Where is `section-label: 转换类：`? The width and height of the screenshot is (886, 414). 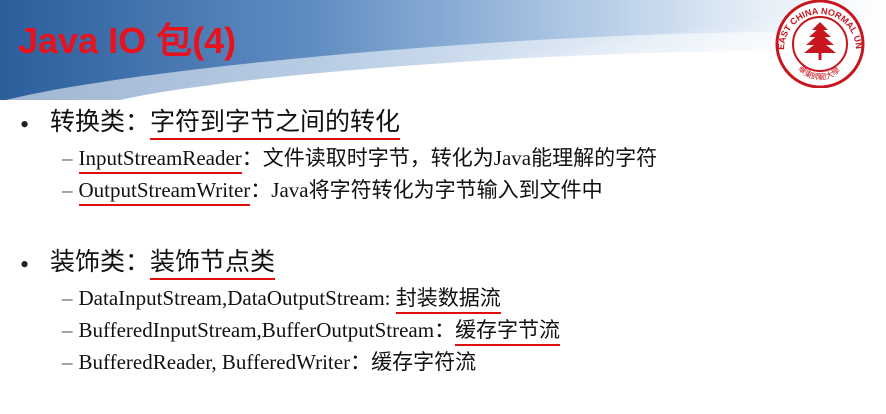 section-label: 转换类： is located at coordinates (100, 122).